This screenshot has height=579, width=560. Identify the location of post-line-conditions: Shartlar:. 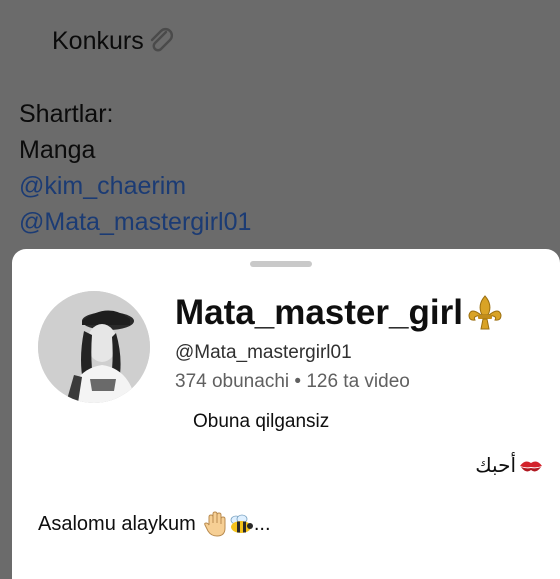
(66, 114).